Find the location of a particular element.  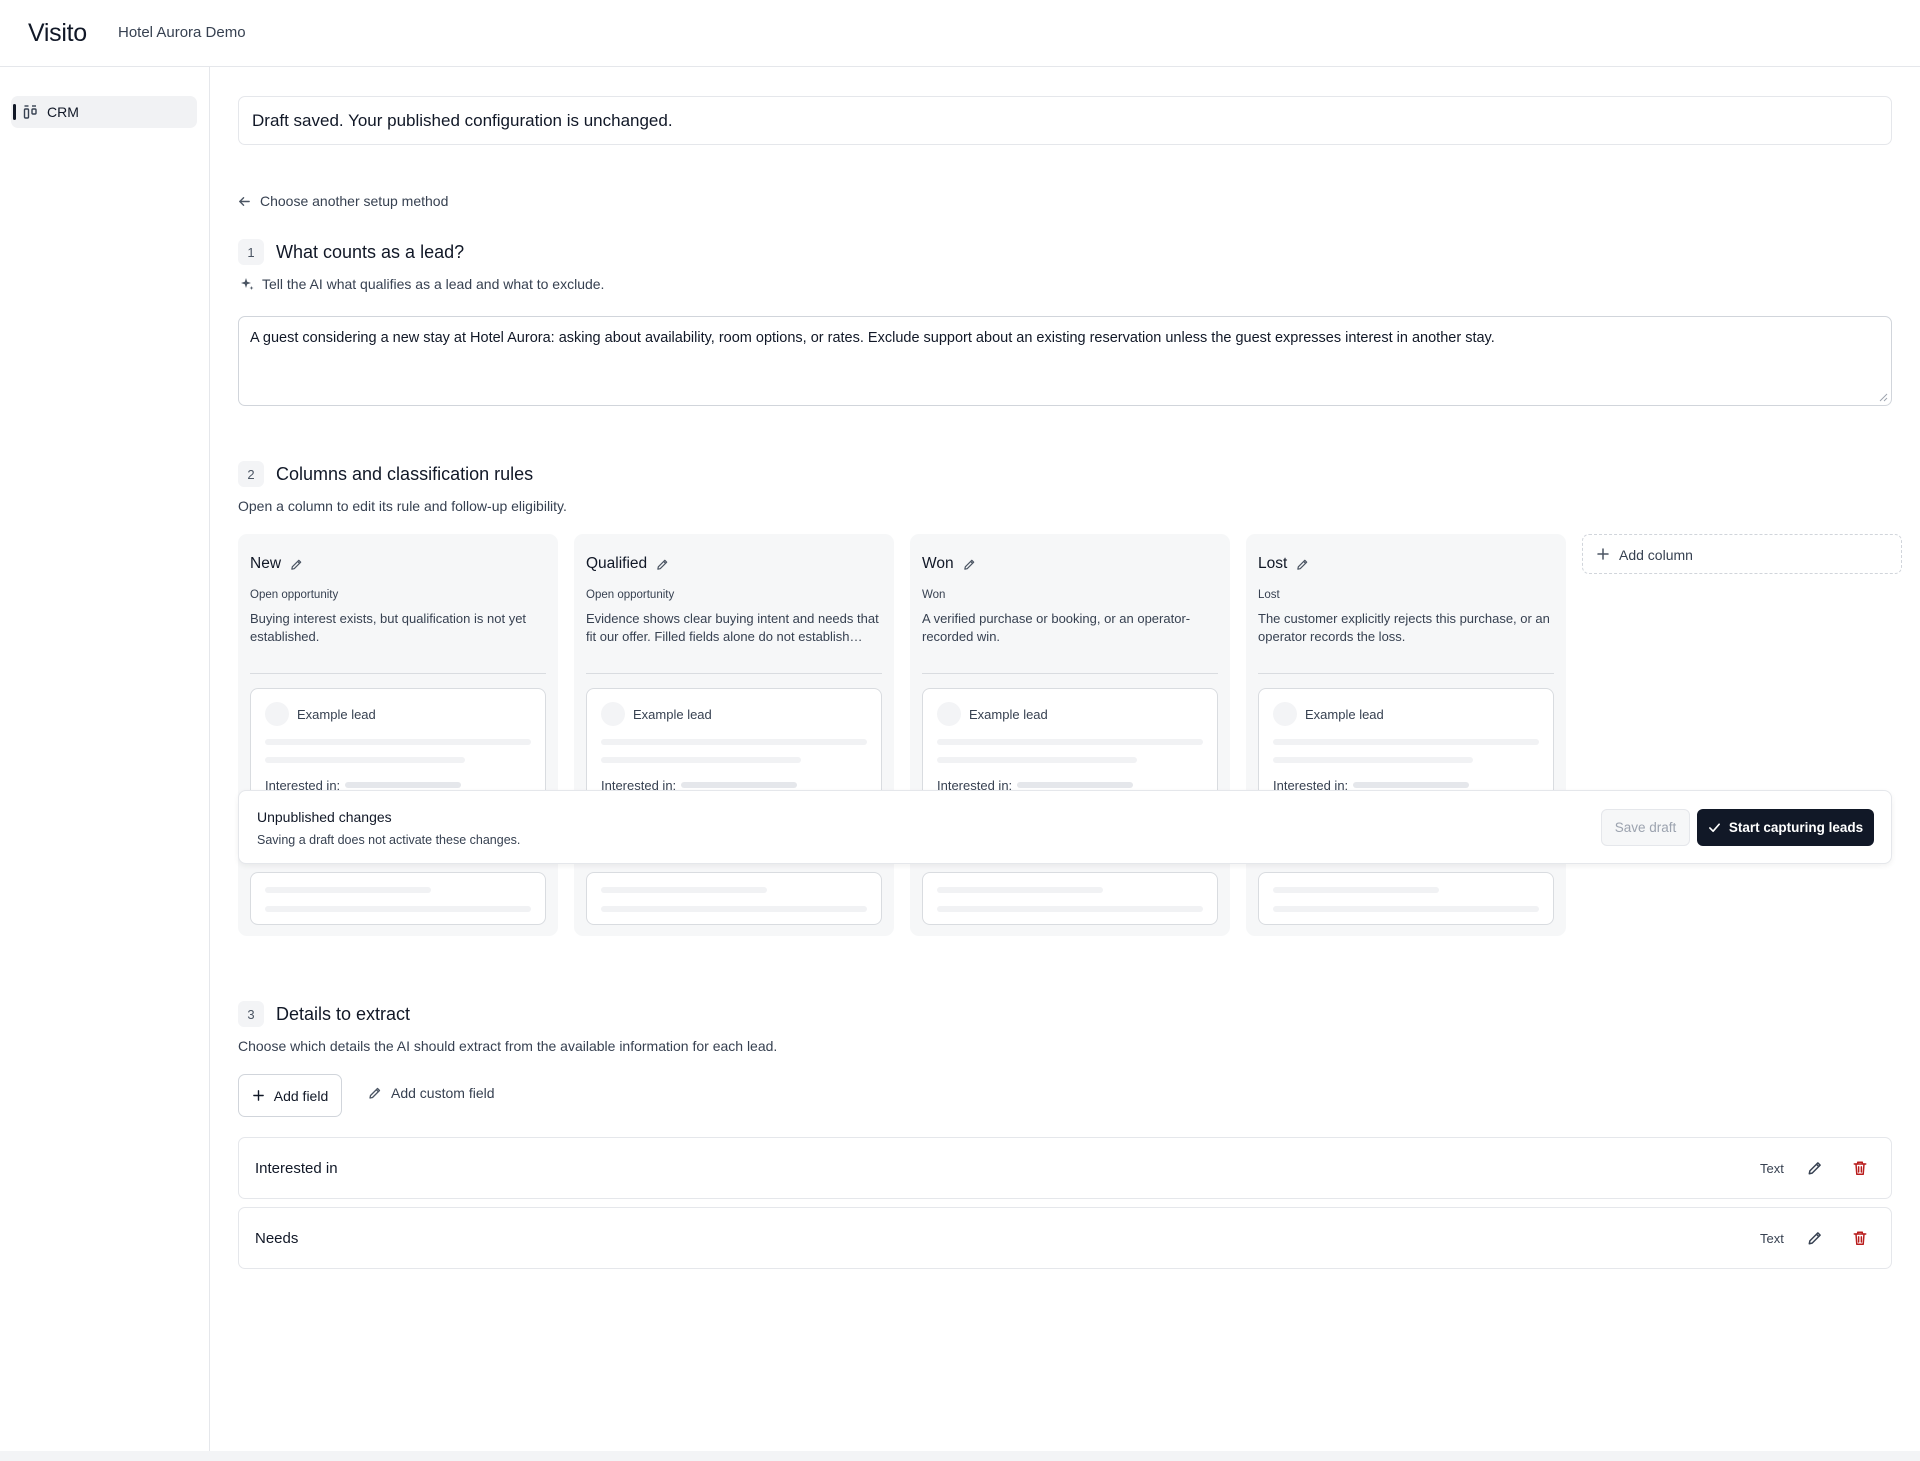

workspace-name: Hotel Aurora Demo is located at coordinates (182, 32).